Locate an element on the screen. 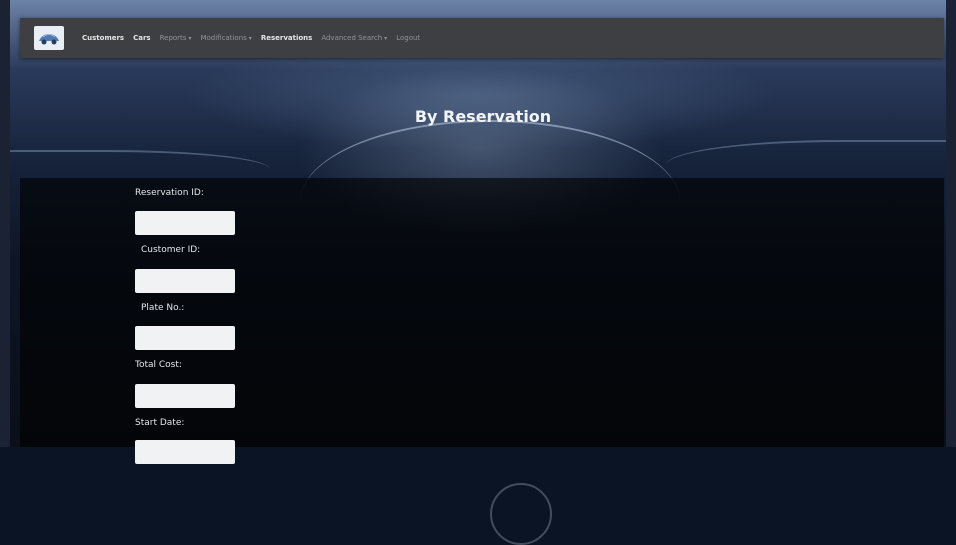  brand-logo is located at coordinates (49, 38).